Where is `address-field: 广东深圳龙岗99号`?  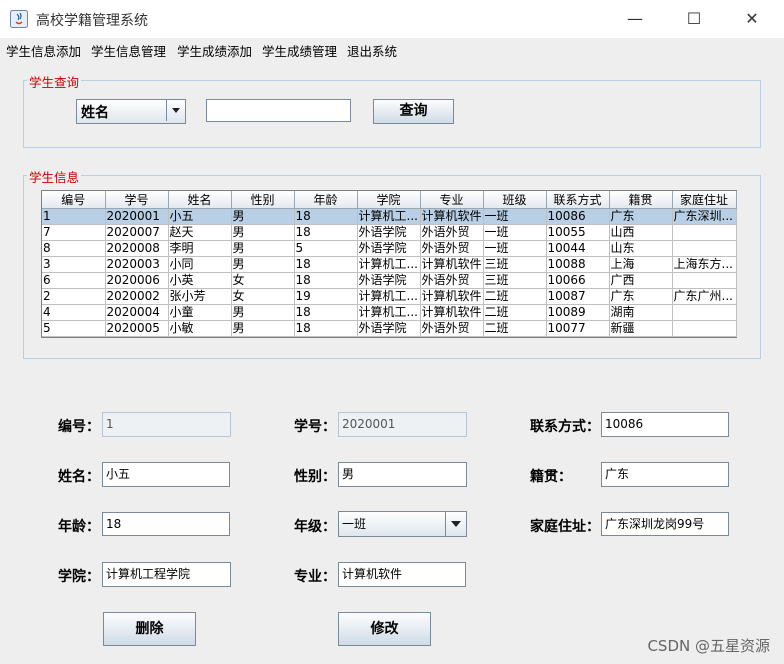
address-field: 广东深圳龙岗99号 is located at coordinates (665, 524).